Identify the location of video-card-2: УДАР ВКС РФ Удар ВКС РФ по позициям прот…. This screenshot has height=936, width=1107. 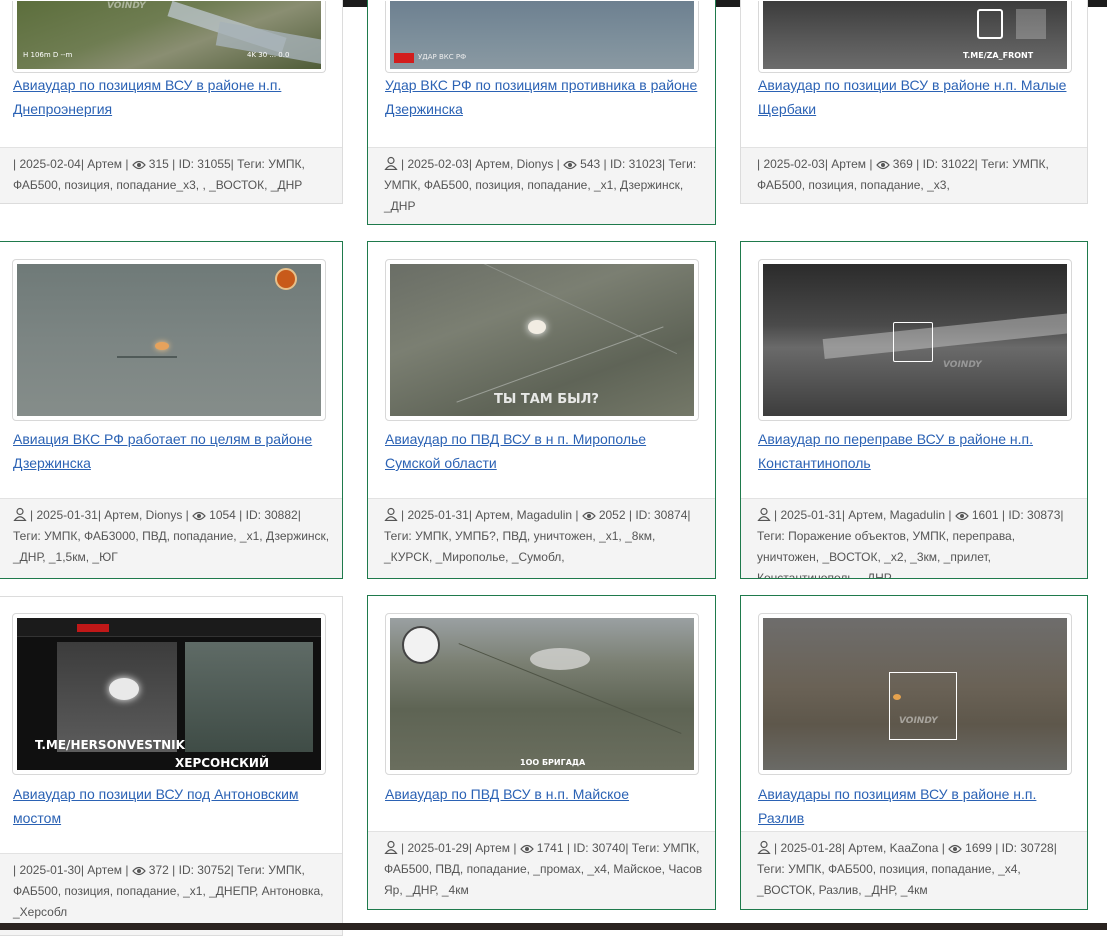
(541, 112).